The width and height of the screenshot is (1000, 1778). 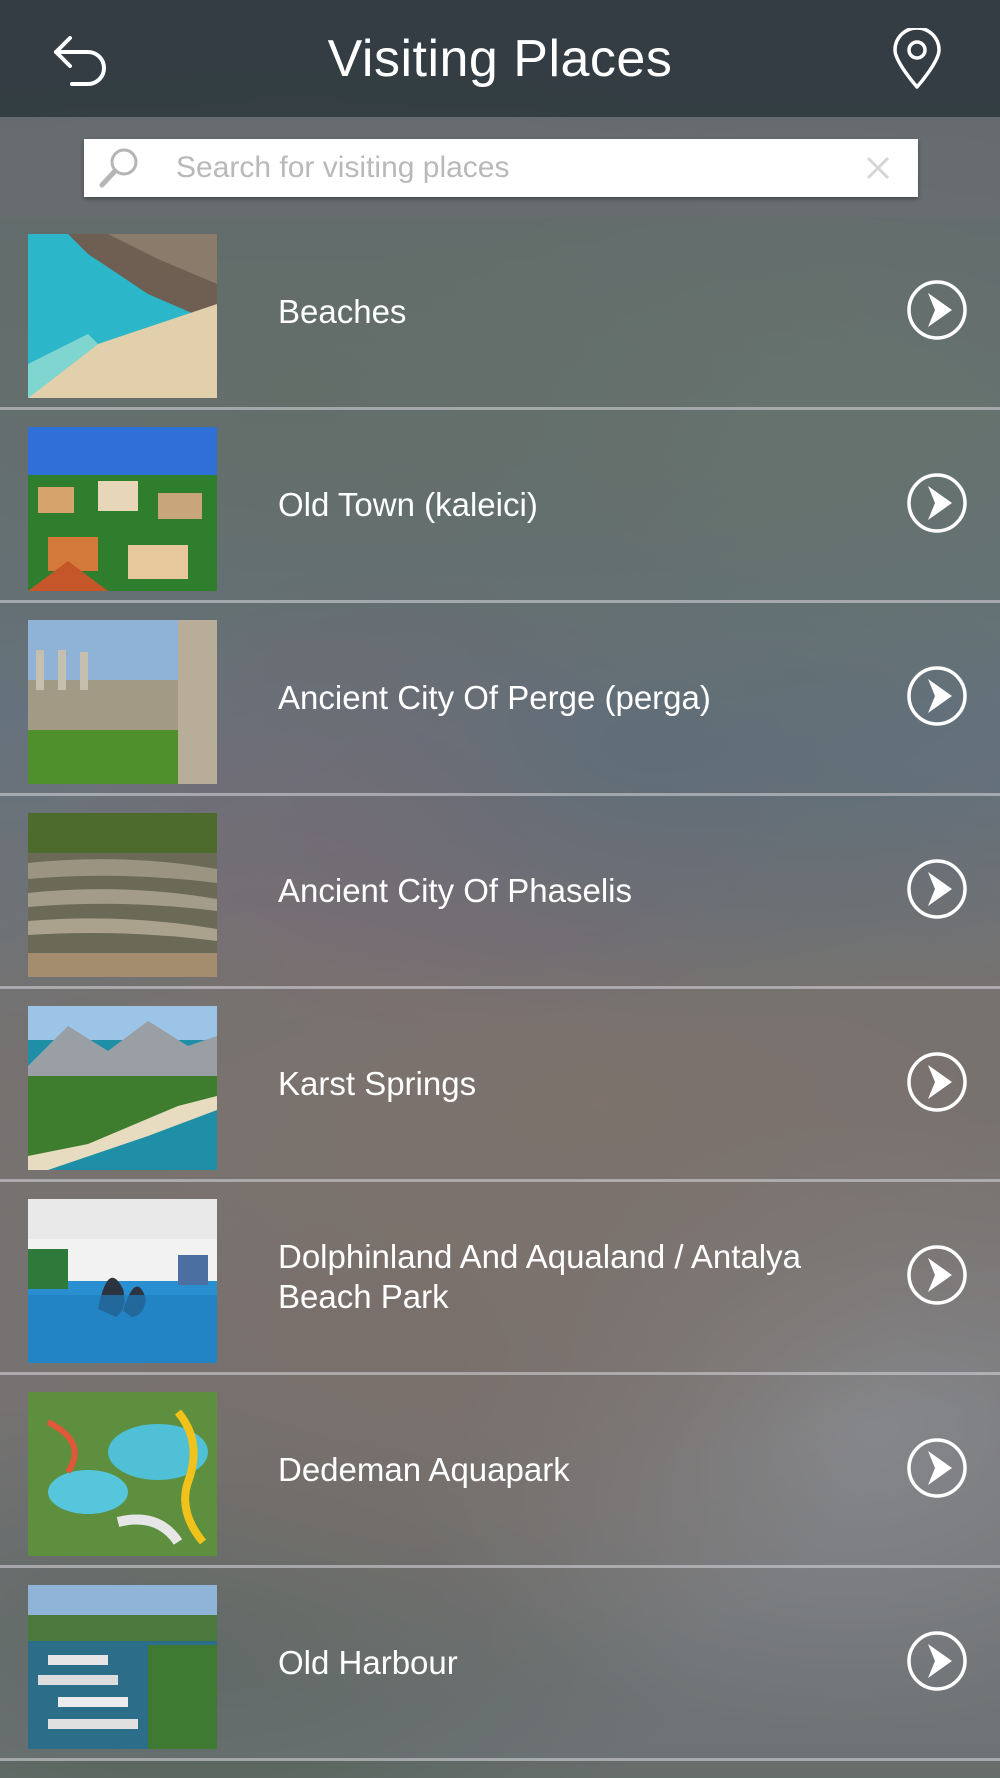 I want to click on search-icon, so click(x=119, y=168).